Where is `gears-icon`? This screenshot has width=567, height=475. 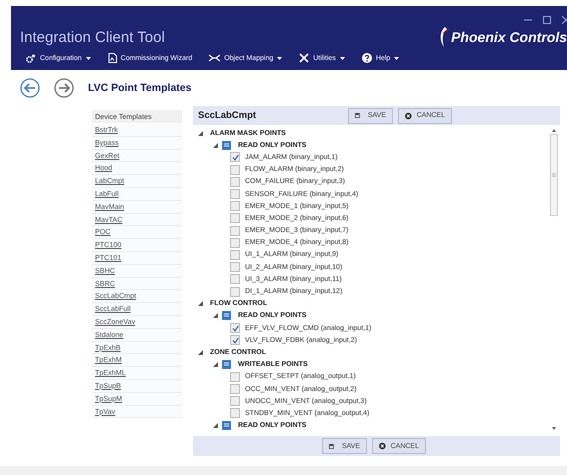 gears-icon is located at coordinates (31, 58).